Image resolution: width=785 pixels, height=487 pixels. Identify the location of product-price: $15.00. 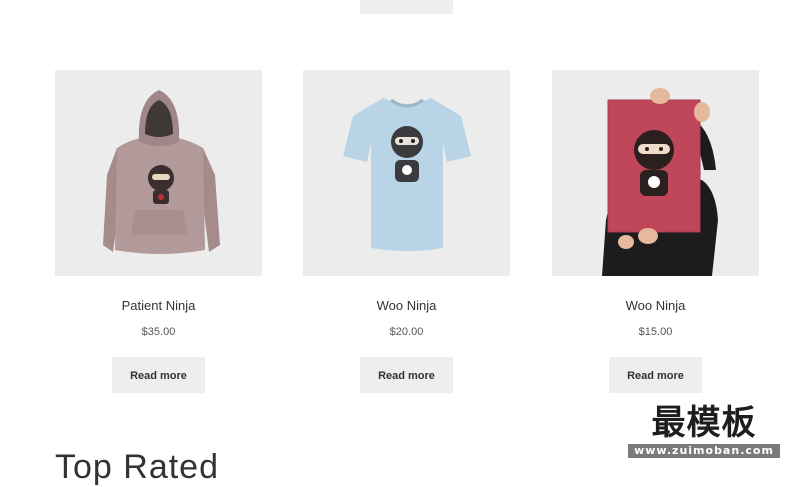
(655, 332).